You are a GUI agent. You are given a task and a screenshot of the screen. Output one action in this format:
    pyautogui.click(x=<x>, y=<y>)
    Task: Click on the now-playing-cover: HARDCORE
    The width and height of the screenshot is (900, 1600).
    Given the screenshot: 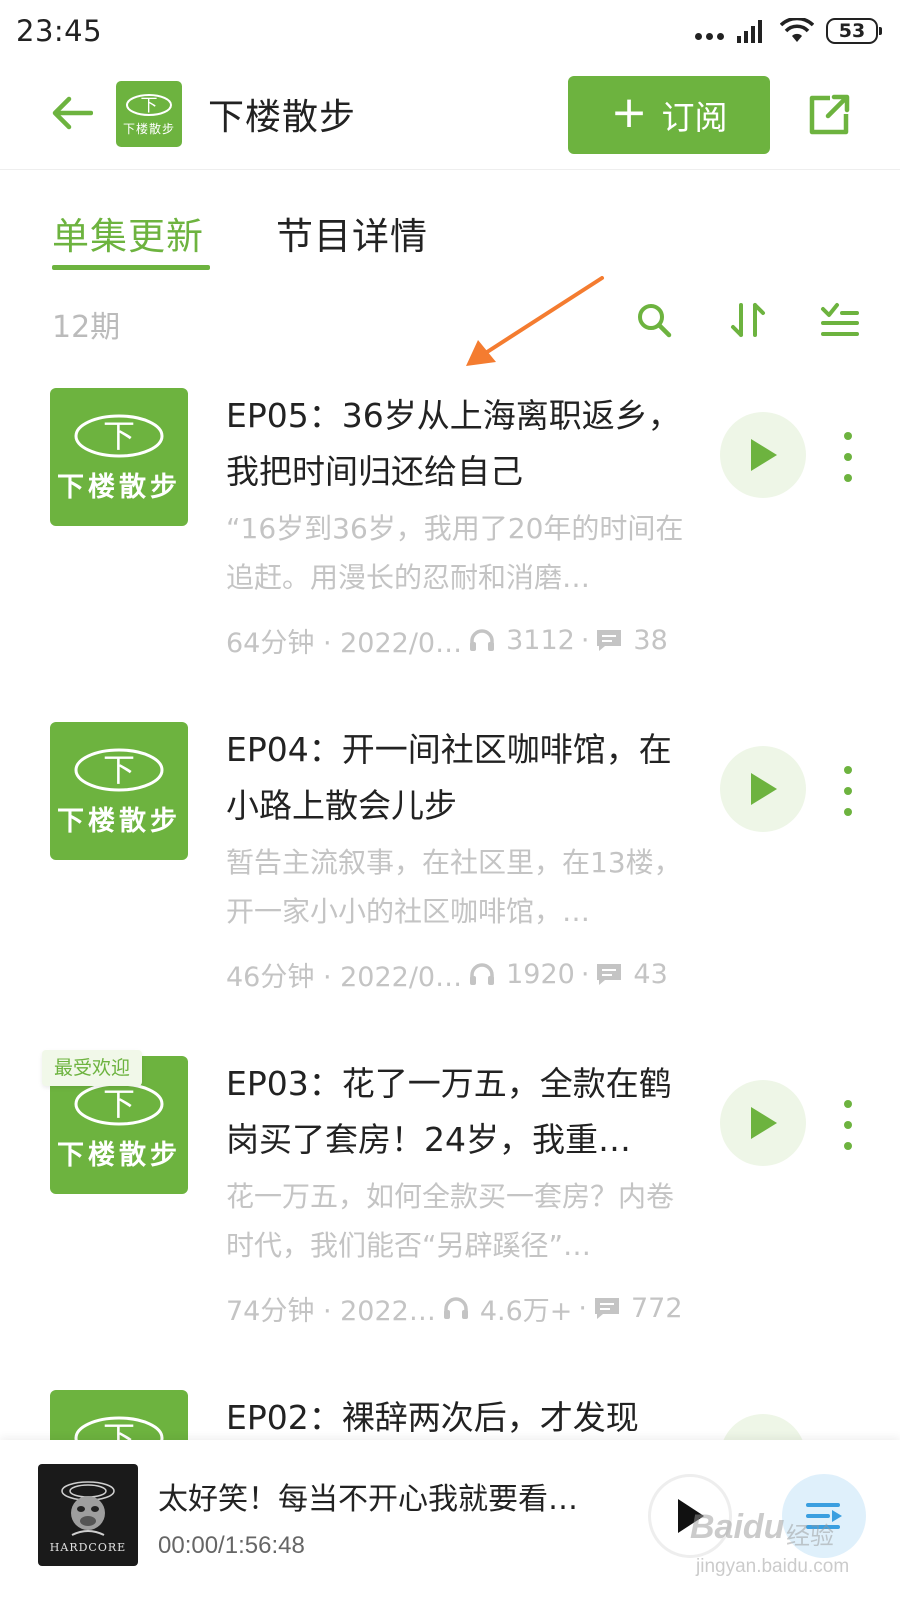 What is the action you would take?
    pyautogui.click(x=88, y=1515)
    